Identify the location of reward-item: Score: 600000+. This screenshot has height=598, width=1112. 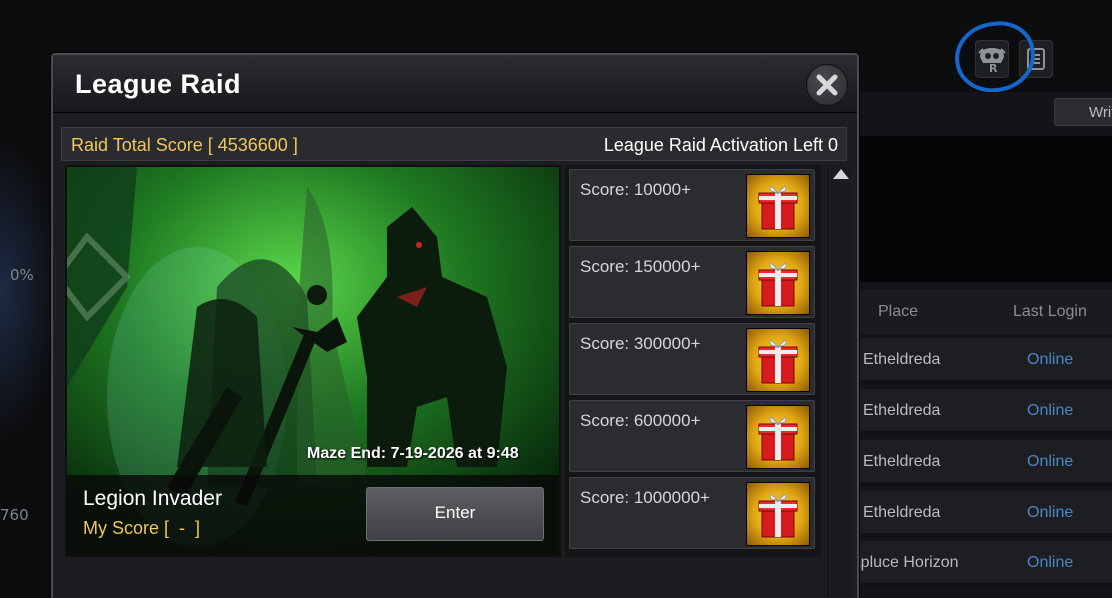
(692, 436).